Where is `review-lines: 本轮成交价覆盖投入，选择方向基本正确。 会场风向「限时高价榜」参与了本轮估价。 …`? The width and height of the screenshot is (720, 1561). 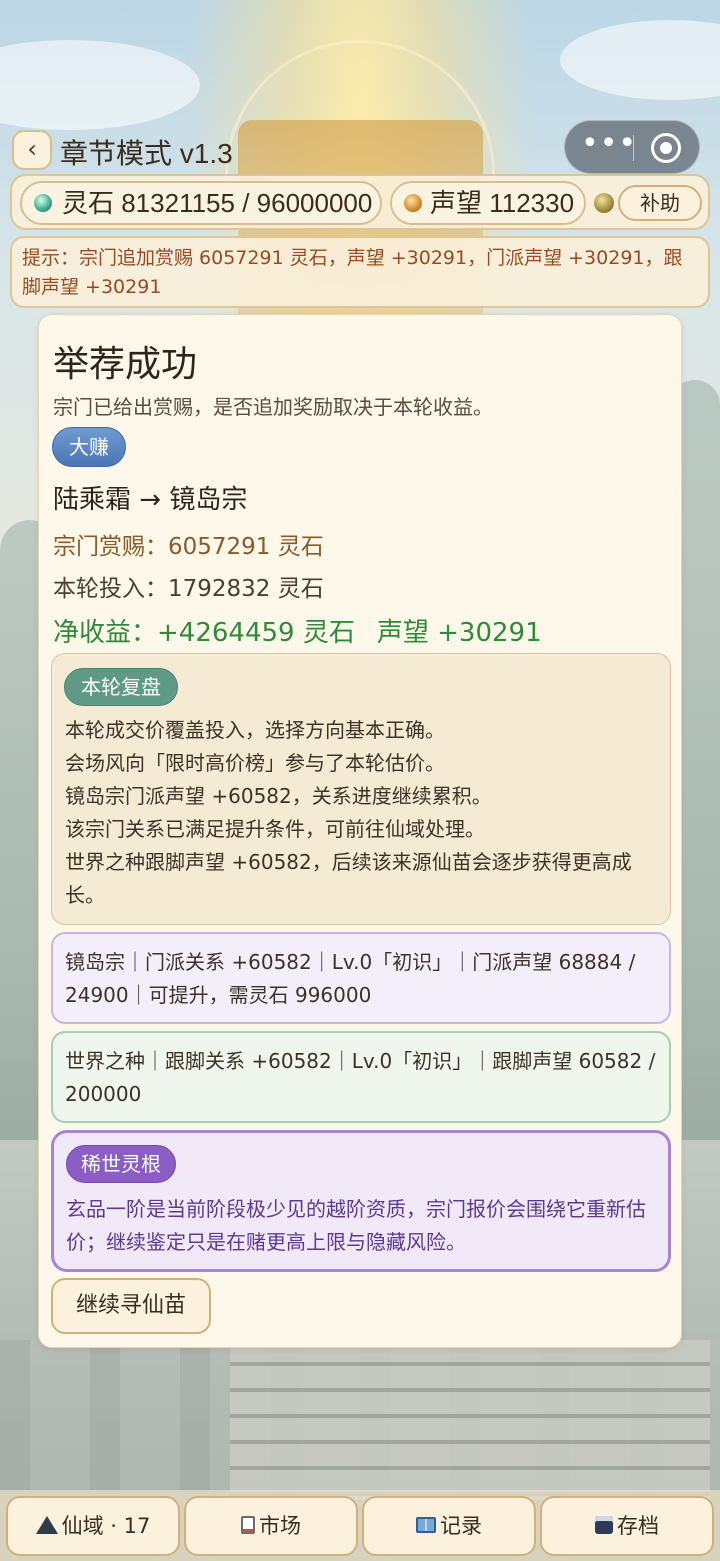 review-lines: 本轮成交价覆盖投入，选择方向基本正确。 会场风向「限时高价榜」参与了本轮估价。 … is located at coordinates (363, 813).